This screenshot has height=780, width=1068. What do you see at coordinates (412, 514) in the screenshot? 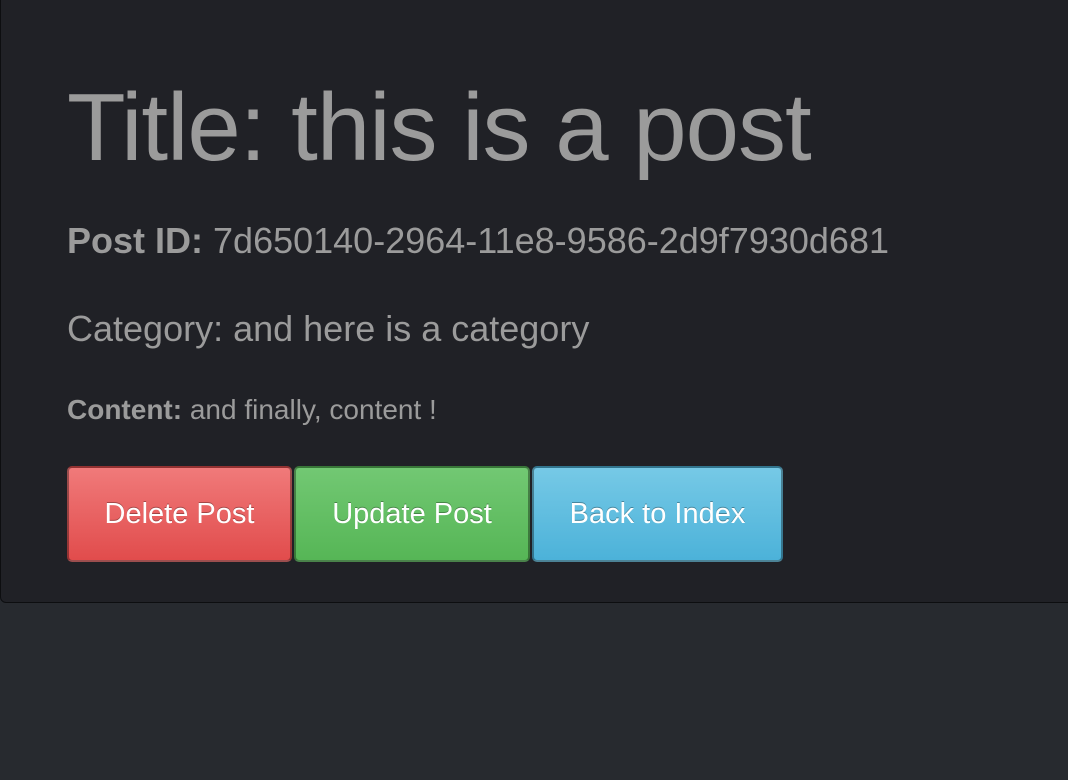
I see `update-post-button: Update Post` at bounding box center [412, 514].